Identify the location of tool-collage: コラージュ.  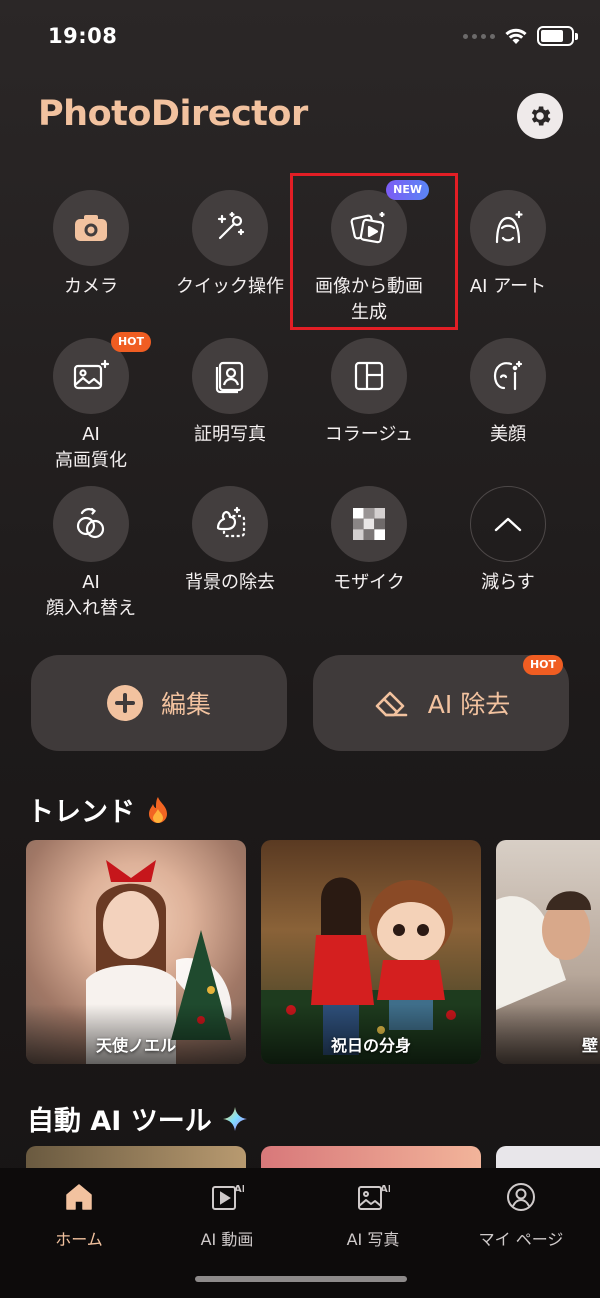
(369, 393).